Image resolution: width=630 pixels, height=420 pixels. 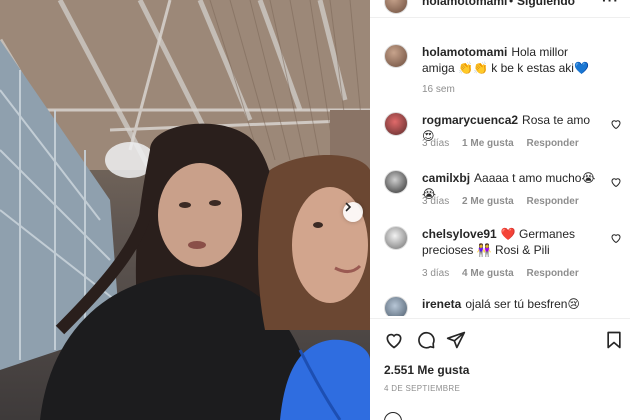 What do you see at coordinates (614, 340) in the screenshot?
I see `bookmark-icon` at bounding box center [614, 340].